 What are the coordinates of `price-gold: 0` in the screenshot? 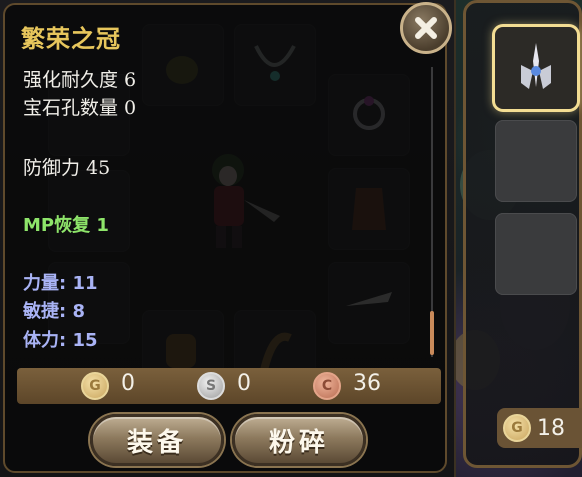 It's located at (128, 383).